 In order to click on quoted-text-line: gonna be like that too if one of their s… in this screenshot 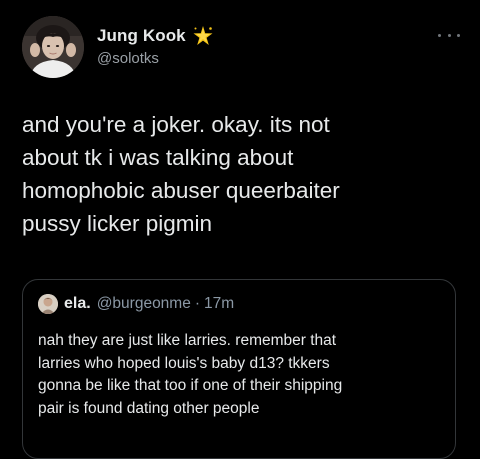, I will do `click(190, 385)`.